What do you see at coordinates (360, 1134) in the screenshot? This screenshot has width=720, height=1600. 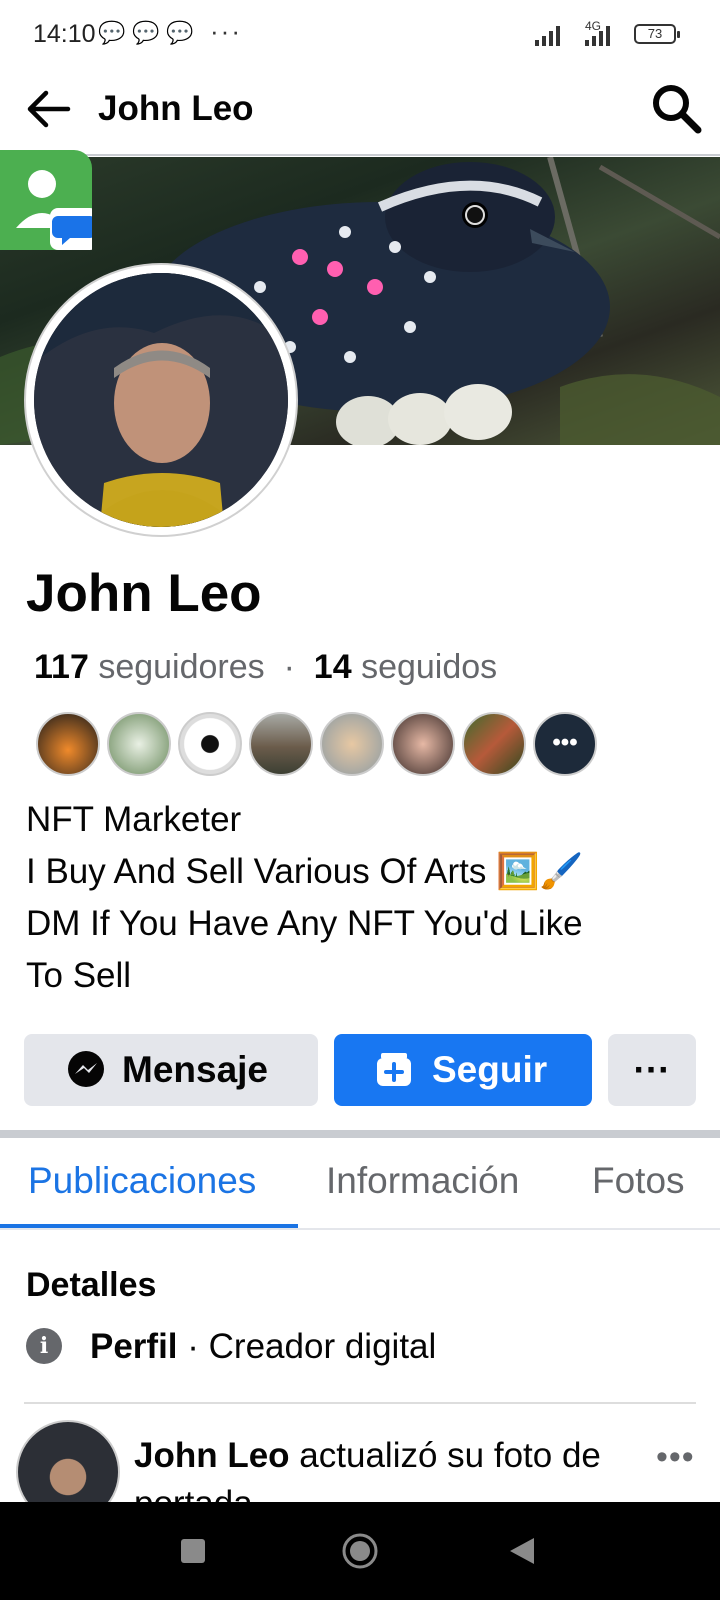 I see `section-divider` at bounding box center [360, 1134].